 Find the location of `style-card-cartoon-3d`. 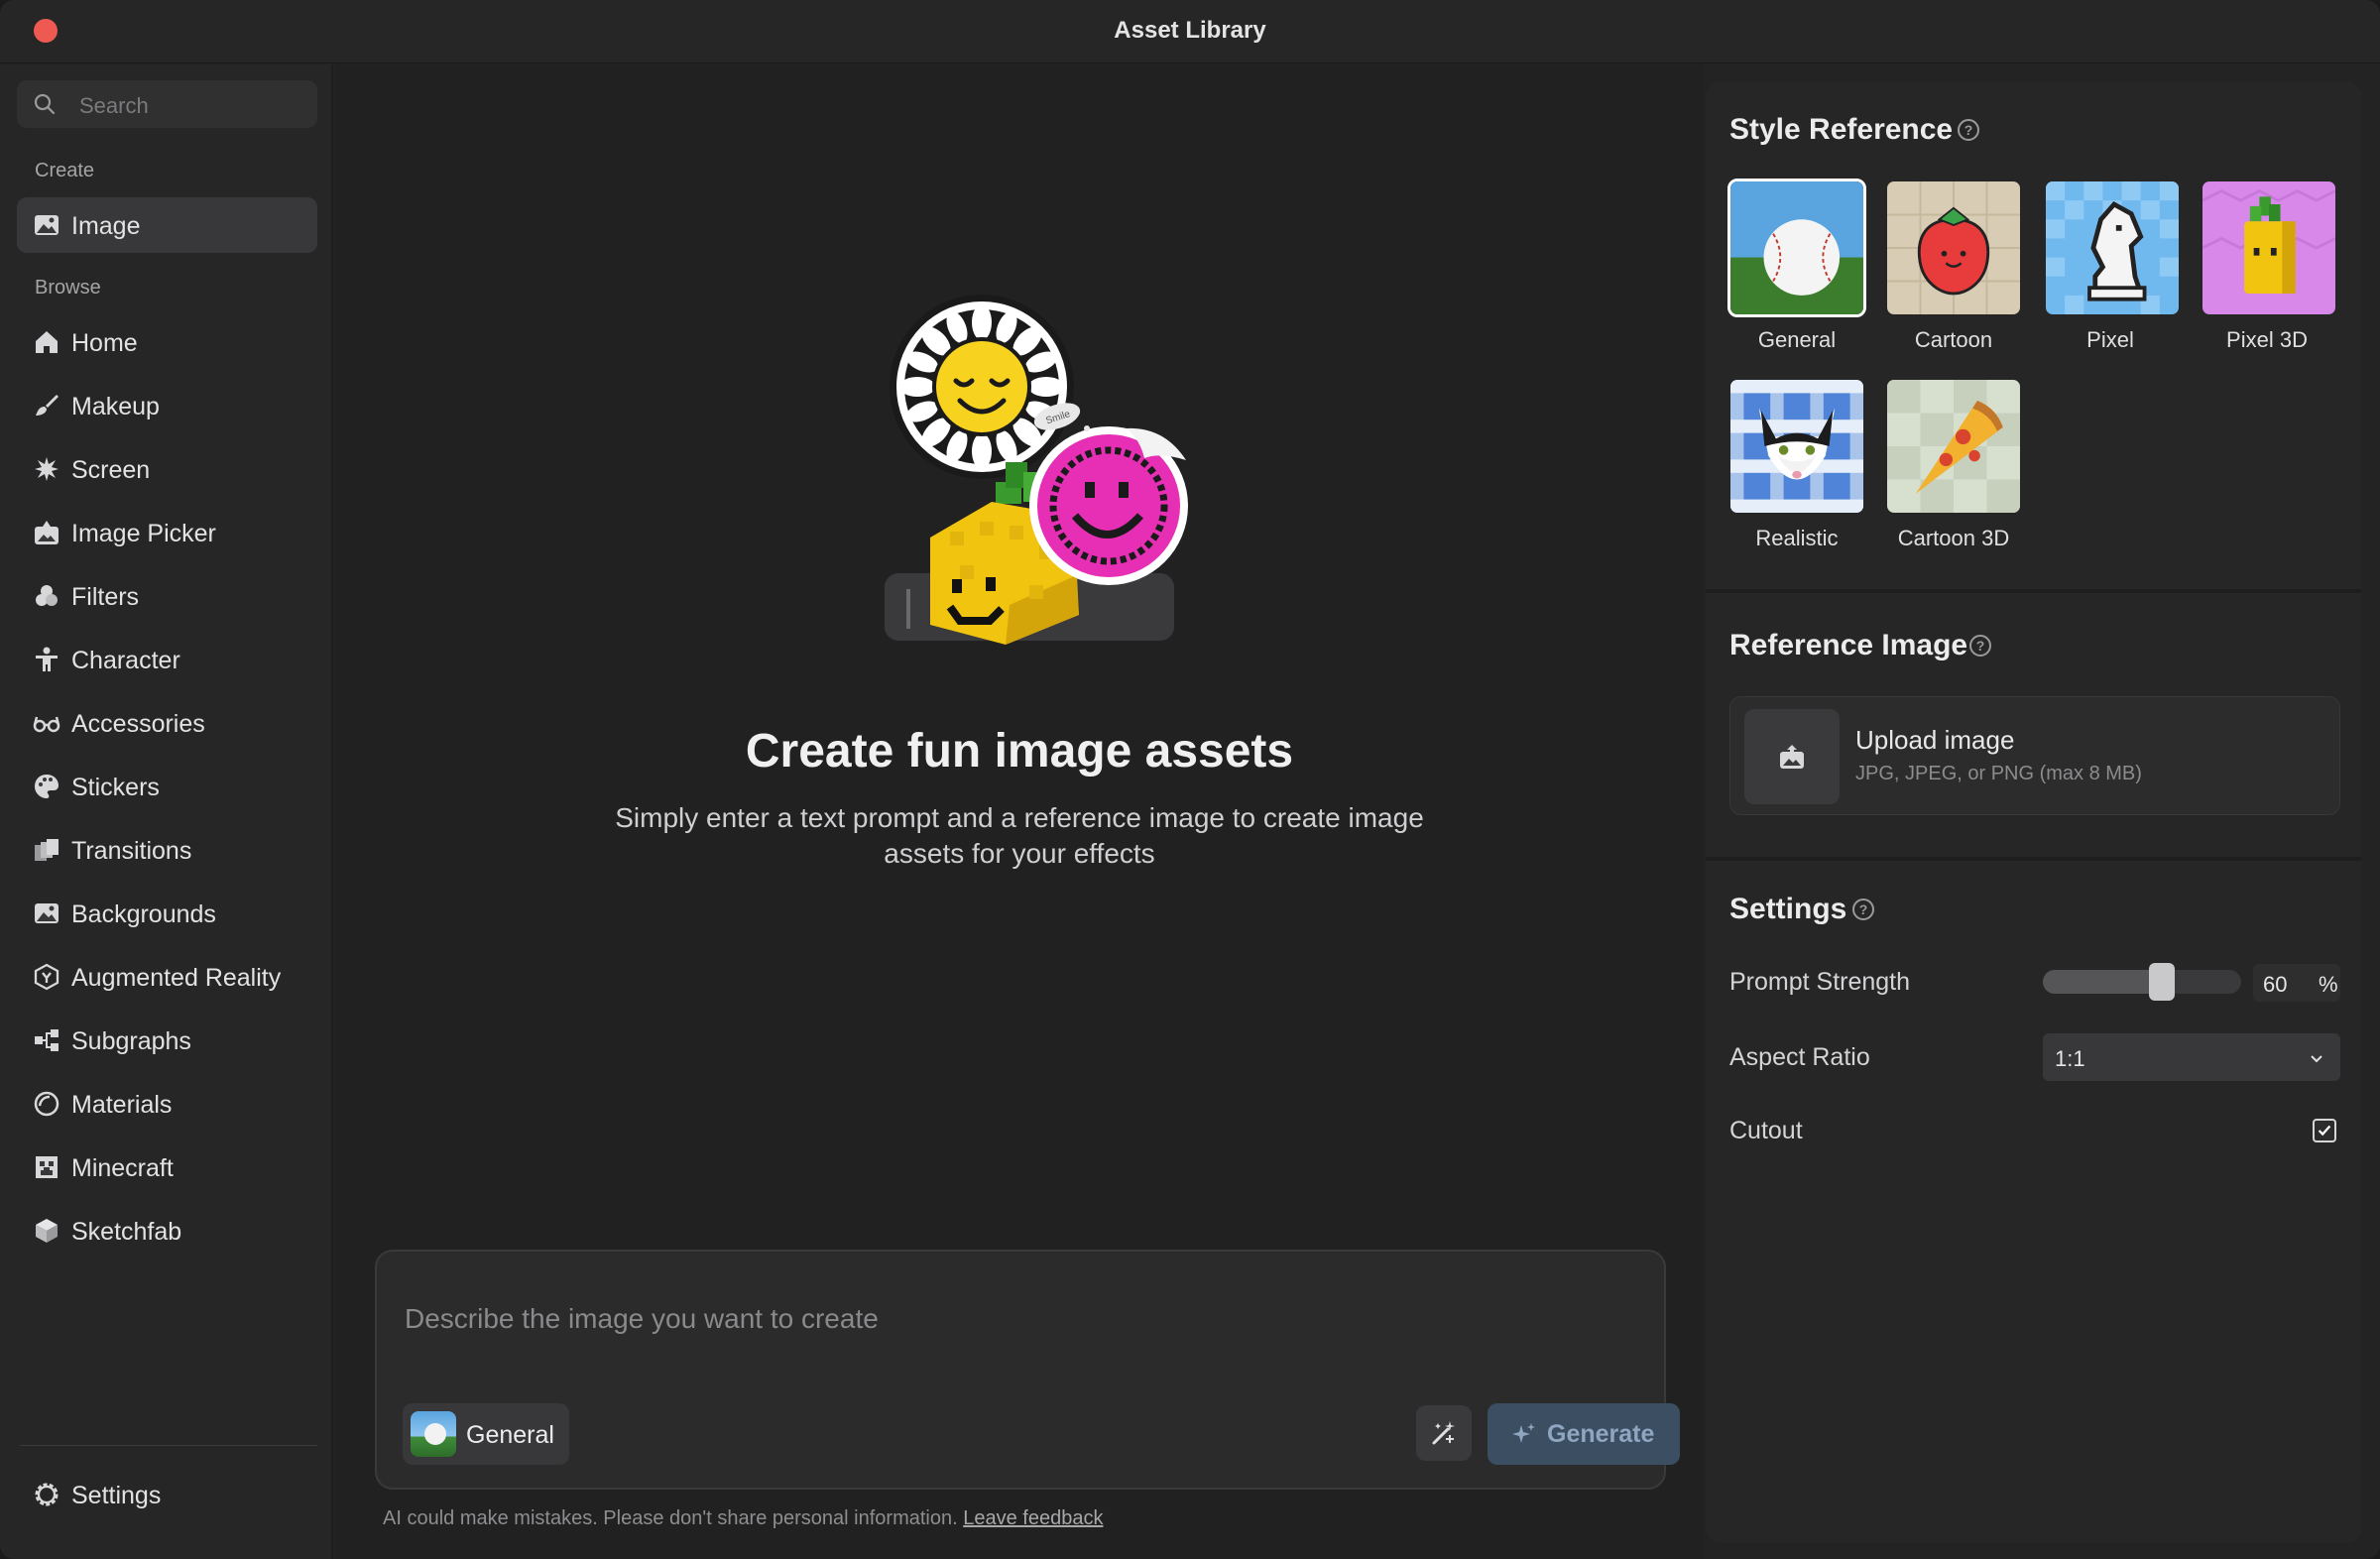

style-card-cartoon-3d is located at coordinates (1953, 447).